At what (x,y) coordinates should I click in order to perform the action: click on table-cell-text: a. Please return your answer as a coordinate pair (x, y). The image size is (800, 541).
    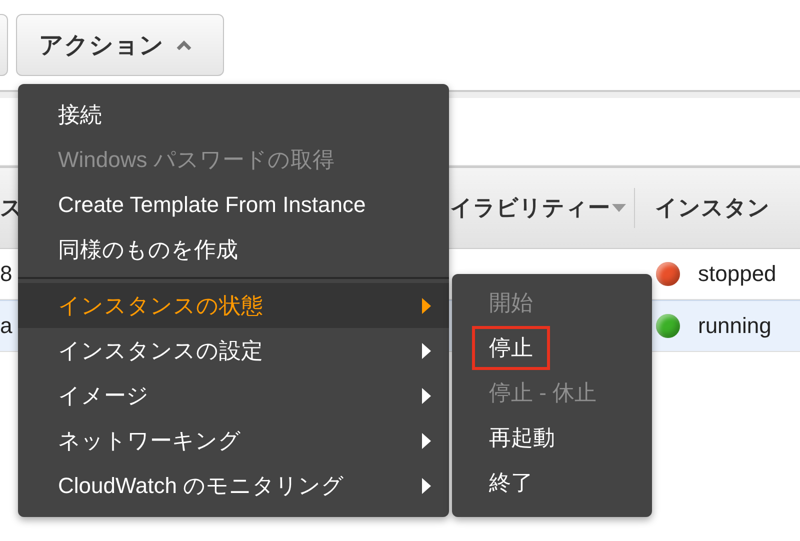
    Looking at the image, I should click on (7, 326).